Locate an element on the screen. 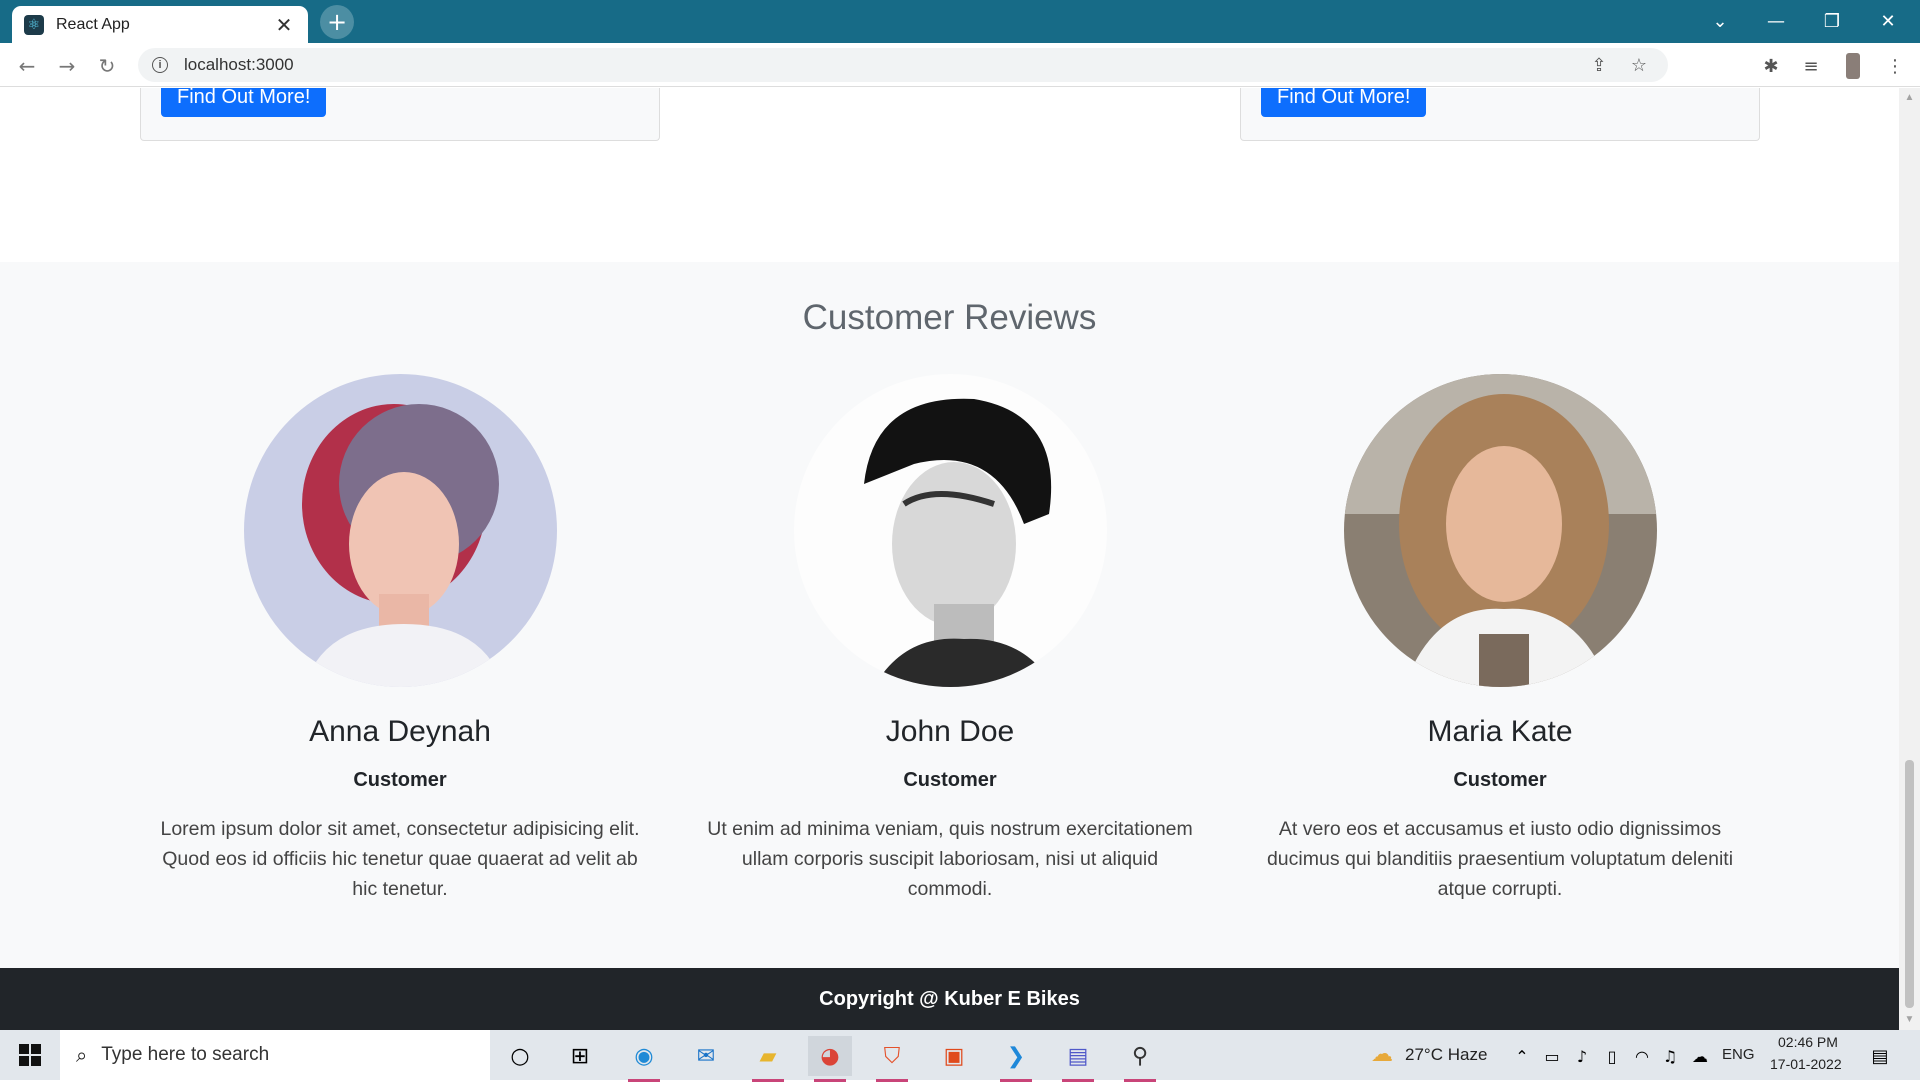  page-scrollbar: ▲ ▼ is located at coordinates (1909, 559).